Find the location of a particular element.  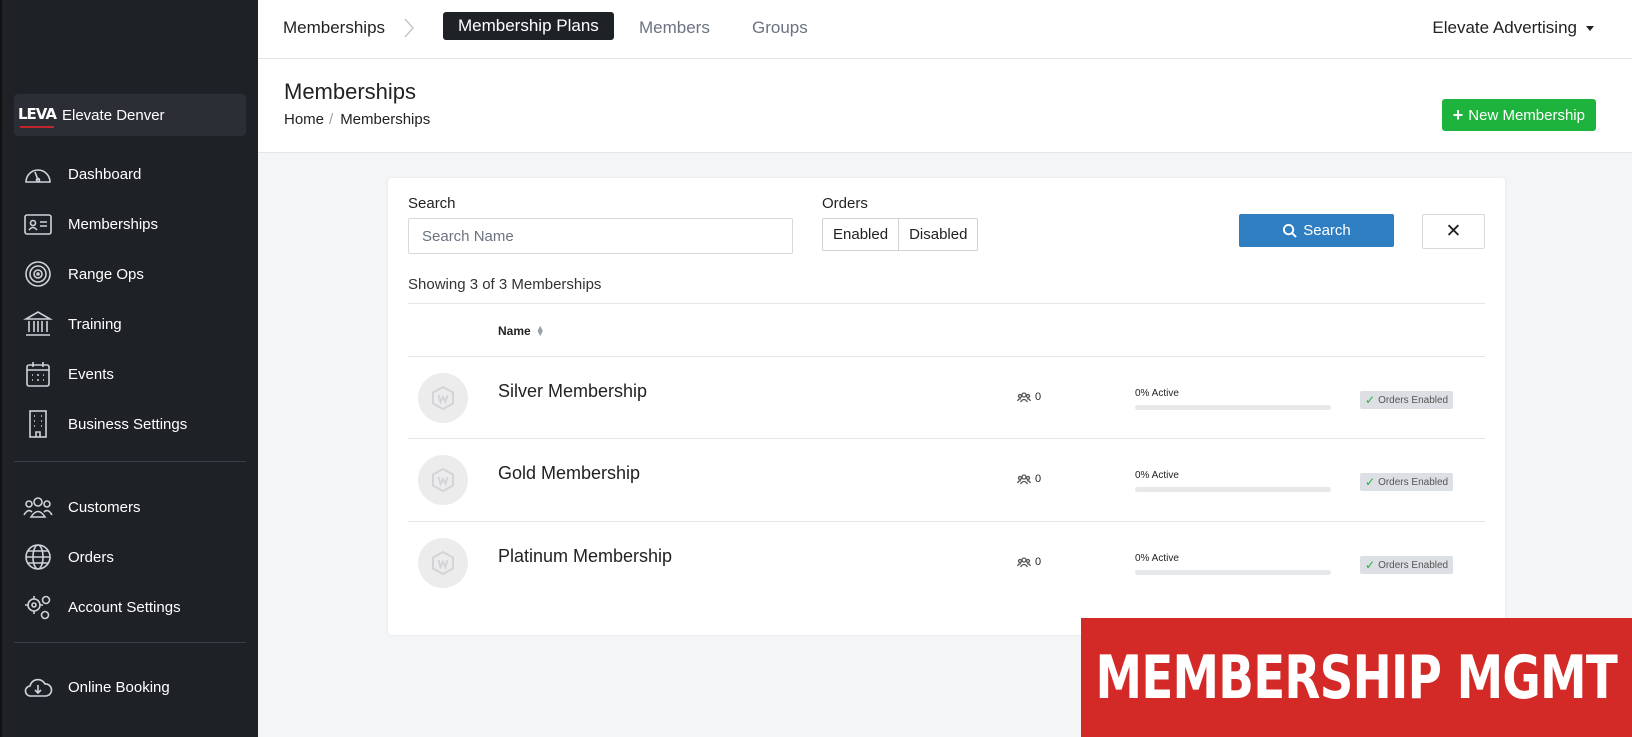

breadcrumb: Home / Memberships is located at coordinates (357, 119).